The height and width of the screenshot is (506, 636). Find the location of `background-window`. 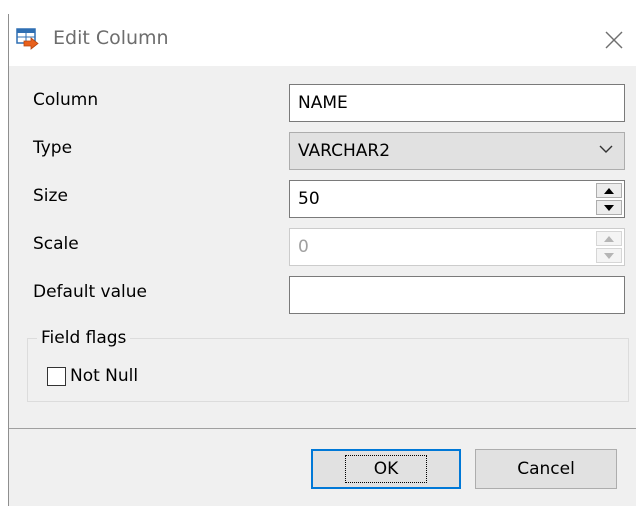

background-window is located at coordinates (318, 6).